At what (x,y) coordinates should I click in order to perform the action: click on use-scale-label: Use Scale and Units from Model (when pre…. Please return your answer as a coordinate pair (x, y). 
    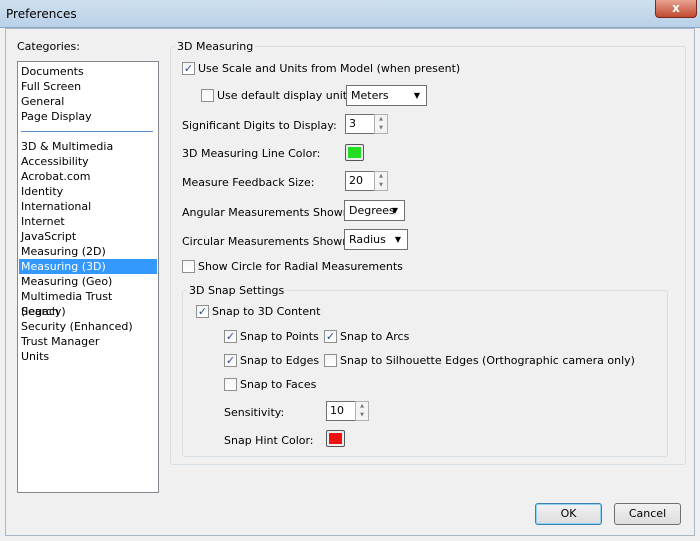
    Looking at the image, I should click on (329, 68).